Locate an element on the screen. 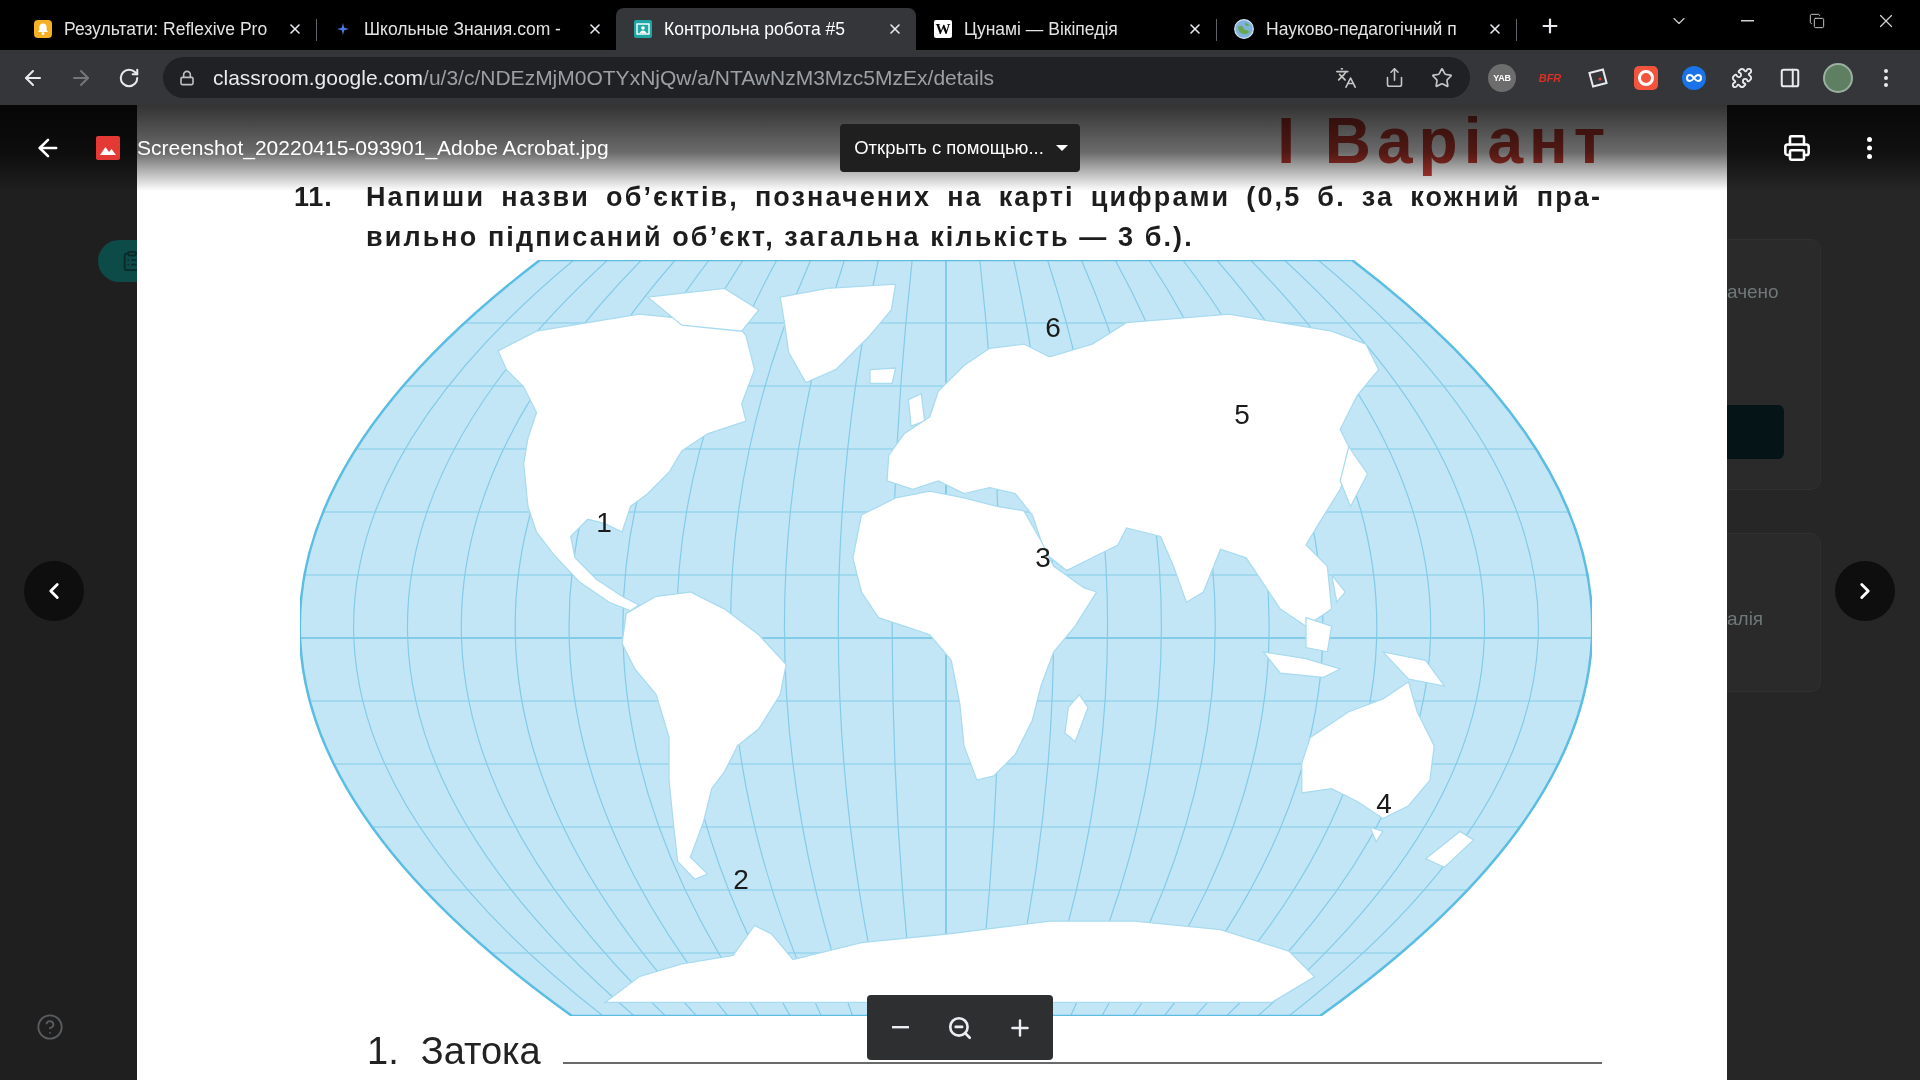 This screenshot has height=1080, width=1920. address-bar: classroom.google.com/u/3/c/NDEzMjM0OTYxNjQw/a/NTAwNzM3Mzc5MzEx/details is located at coordinates (816, 77).